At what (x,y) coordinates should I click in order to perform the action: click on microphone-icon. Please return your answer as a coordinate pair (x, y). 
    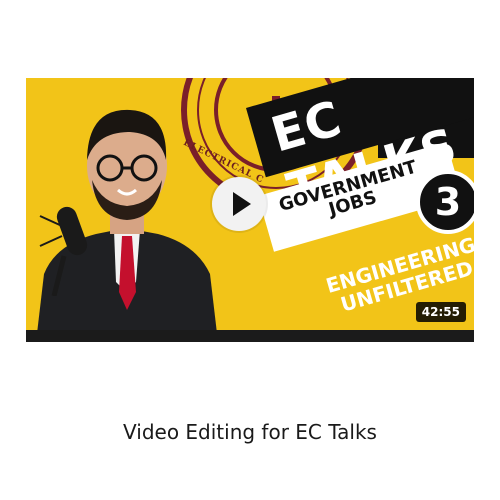
    Looking at the image, I should click on (67, 246).